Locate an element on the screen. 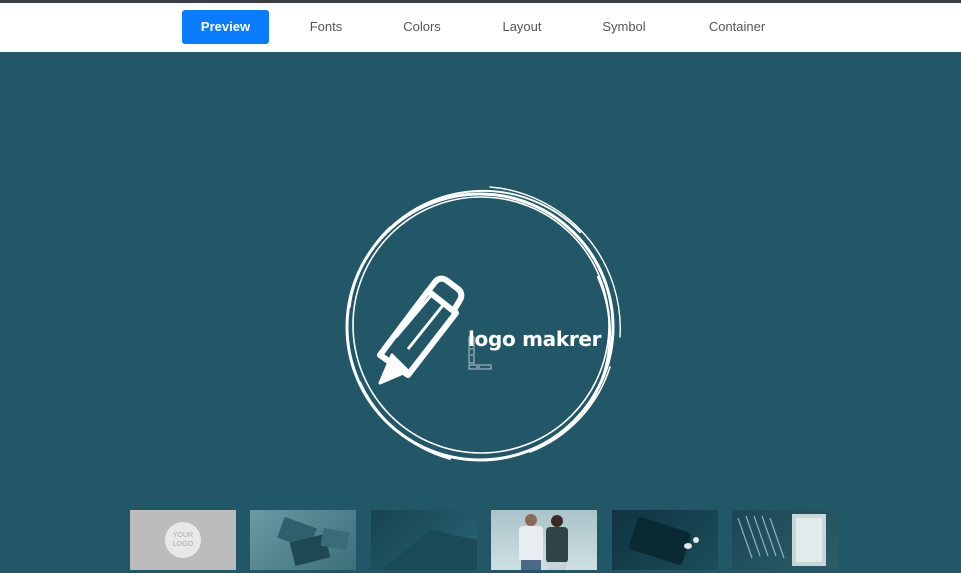 This screenshot has width=961, height=573. tab-colors: Colors is located at coordinates (422, 27).